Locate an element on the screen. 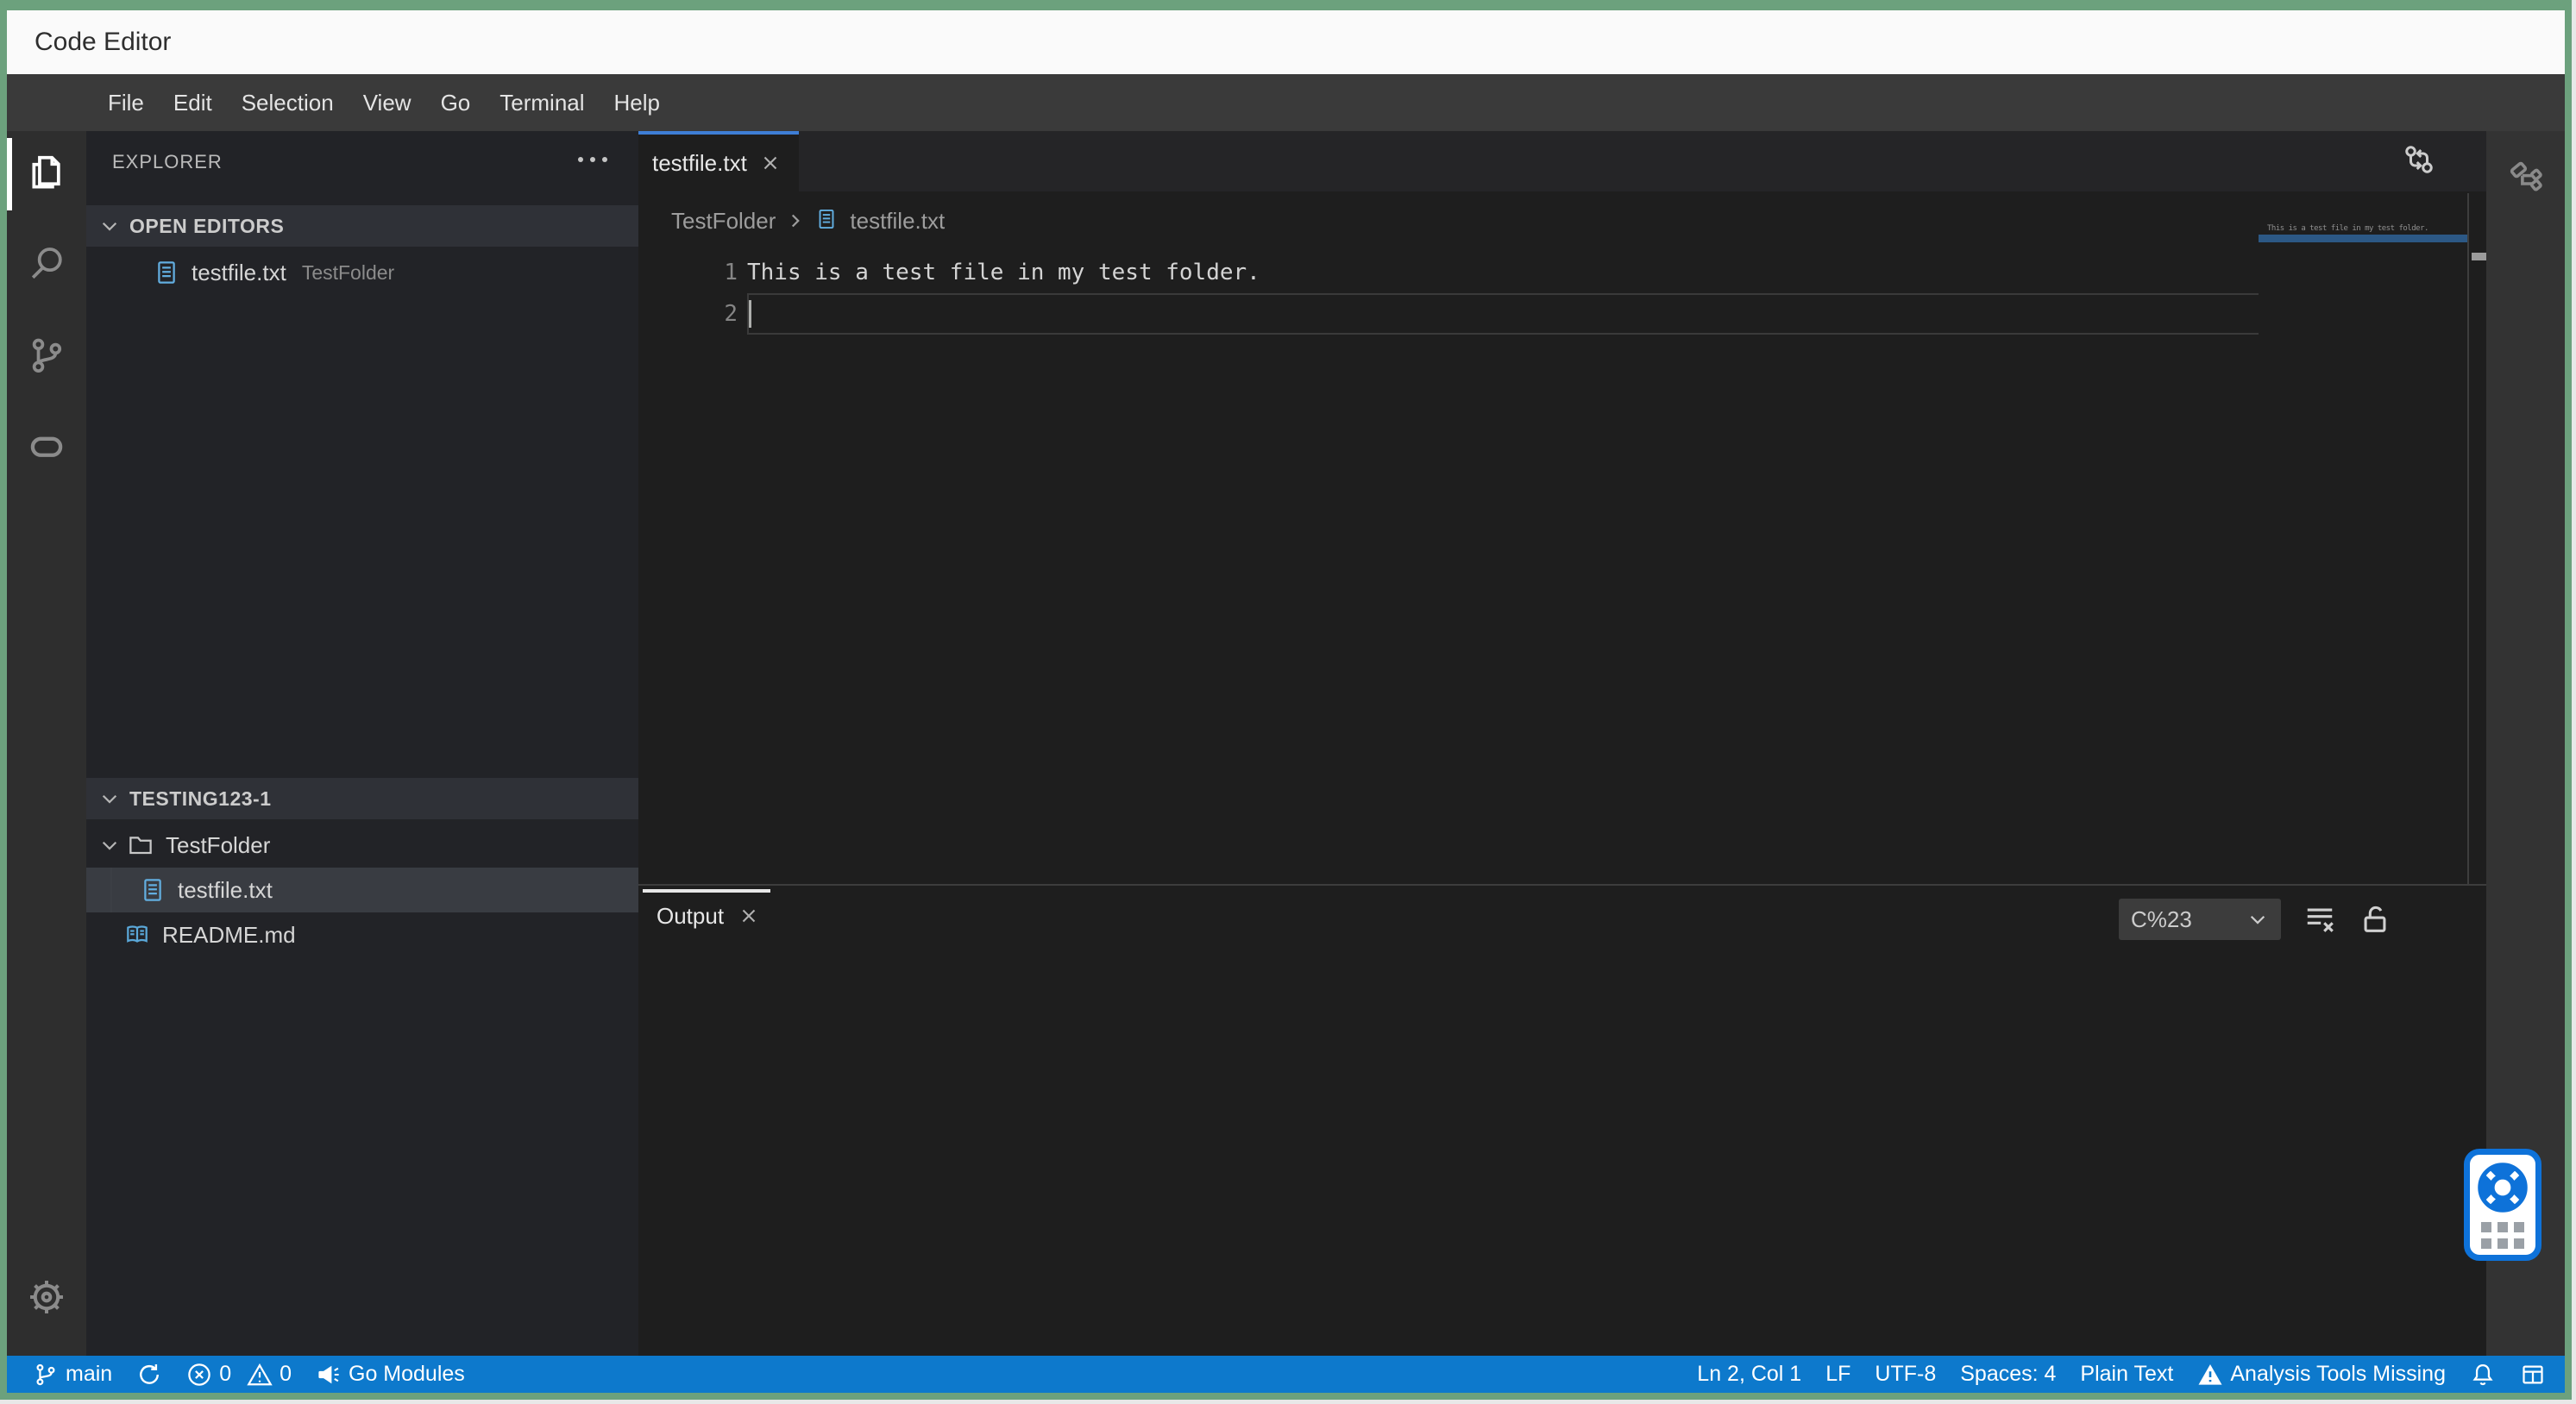 This screenshot has width=2576, height=1404. layout-status is located at coordinates (2527, 1374).